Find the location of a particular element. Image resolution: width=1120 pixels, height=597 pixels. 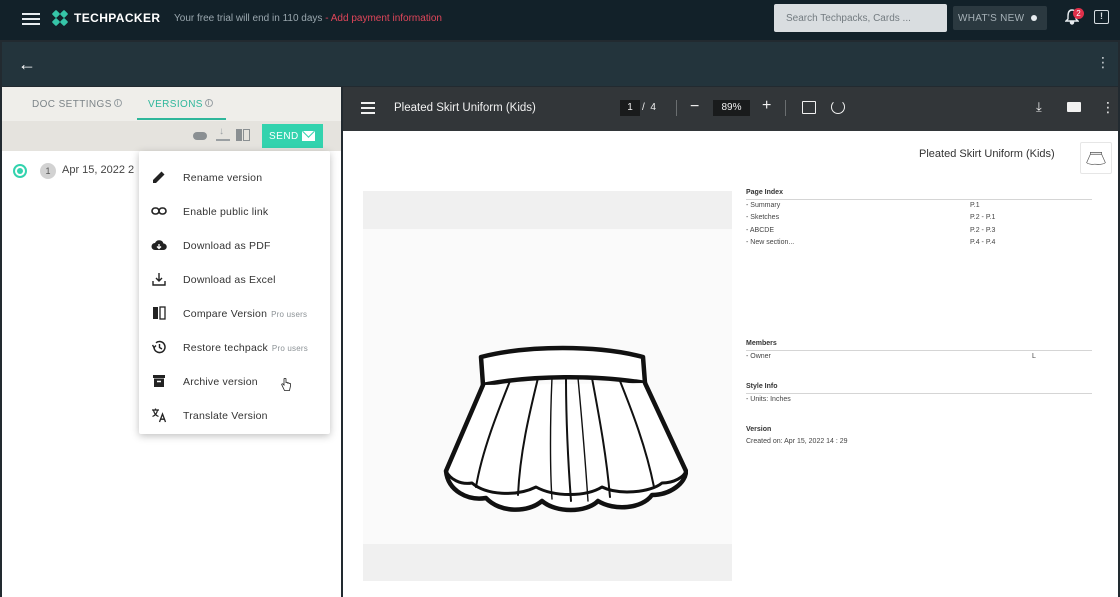

row-page: P.2 - P.1 is located at coordinates (983, 217).